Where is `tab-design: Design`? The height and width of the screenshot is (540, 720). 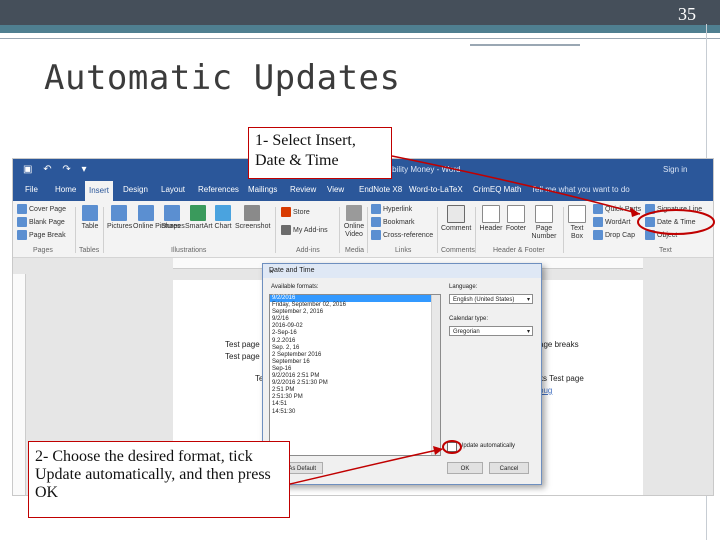 tab-design: Design is located at coordinates (135, 189).